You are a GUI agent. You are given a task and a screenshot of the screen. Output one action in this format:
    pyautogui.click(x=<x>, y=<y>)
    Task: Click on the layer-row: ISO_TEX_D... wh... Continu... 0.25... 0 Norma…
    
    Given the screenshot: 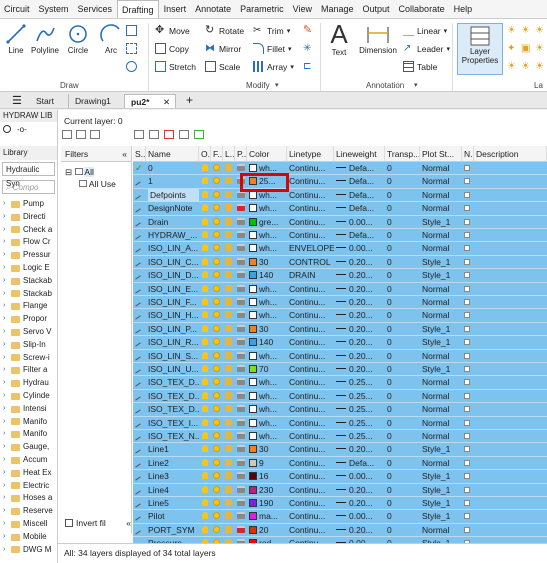 What is the action you would take?
    pyautogui.click(x=340, y=383)
    